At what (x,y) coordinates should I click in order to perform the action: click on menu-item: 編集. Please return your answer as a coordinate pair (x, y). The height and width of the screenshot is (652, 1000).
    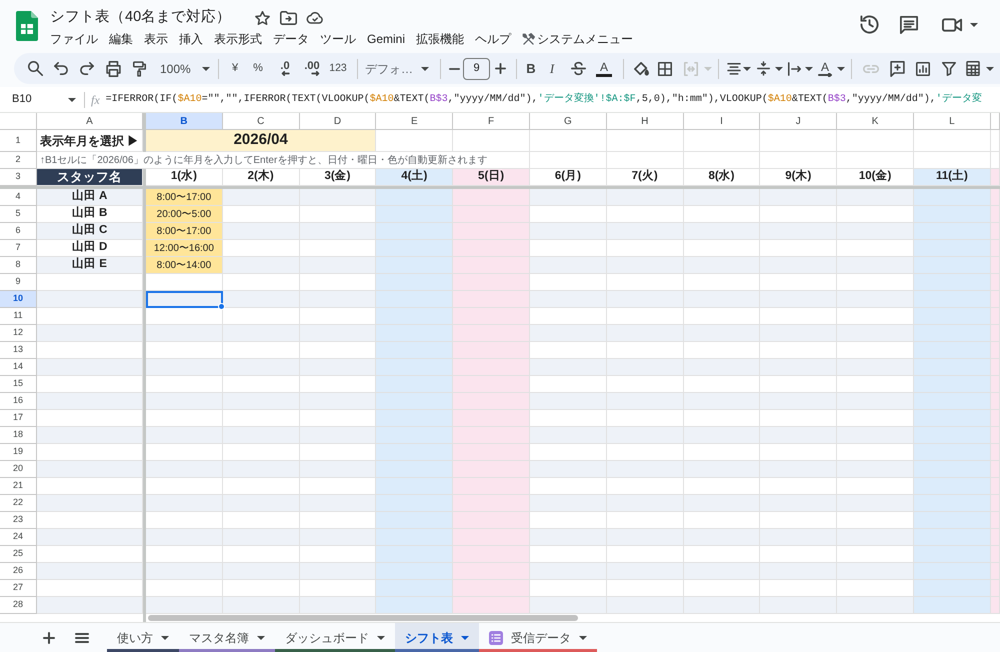
    Looking at the image, I should click on (121, 39).